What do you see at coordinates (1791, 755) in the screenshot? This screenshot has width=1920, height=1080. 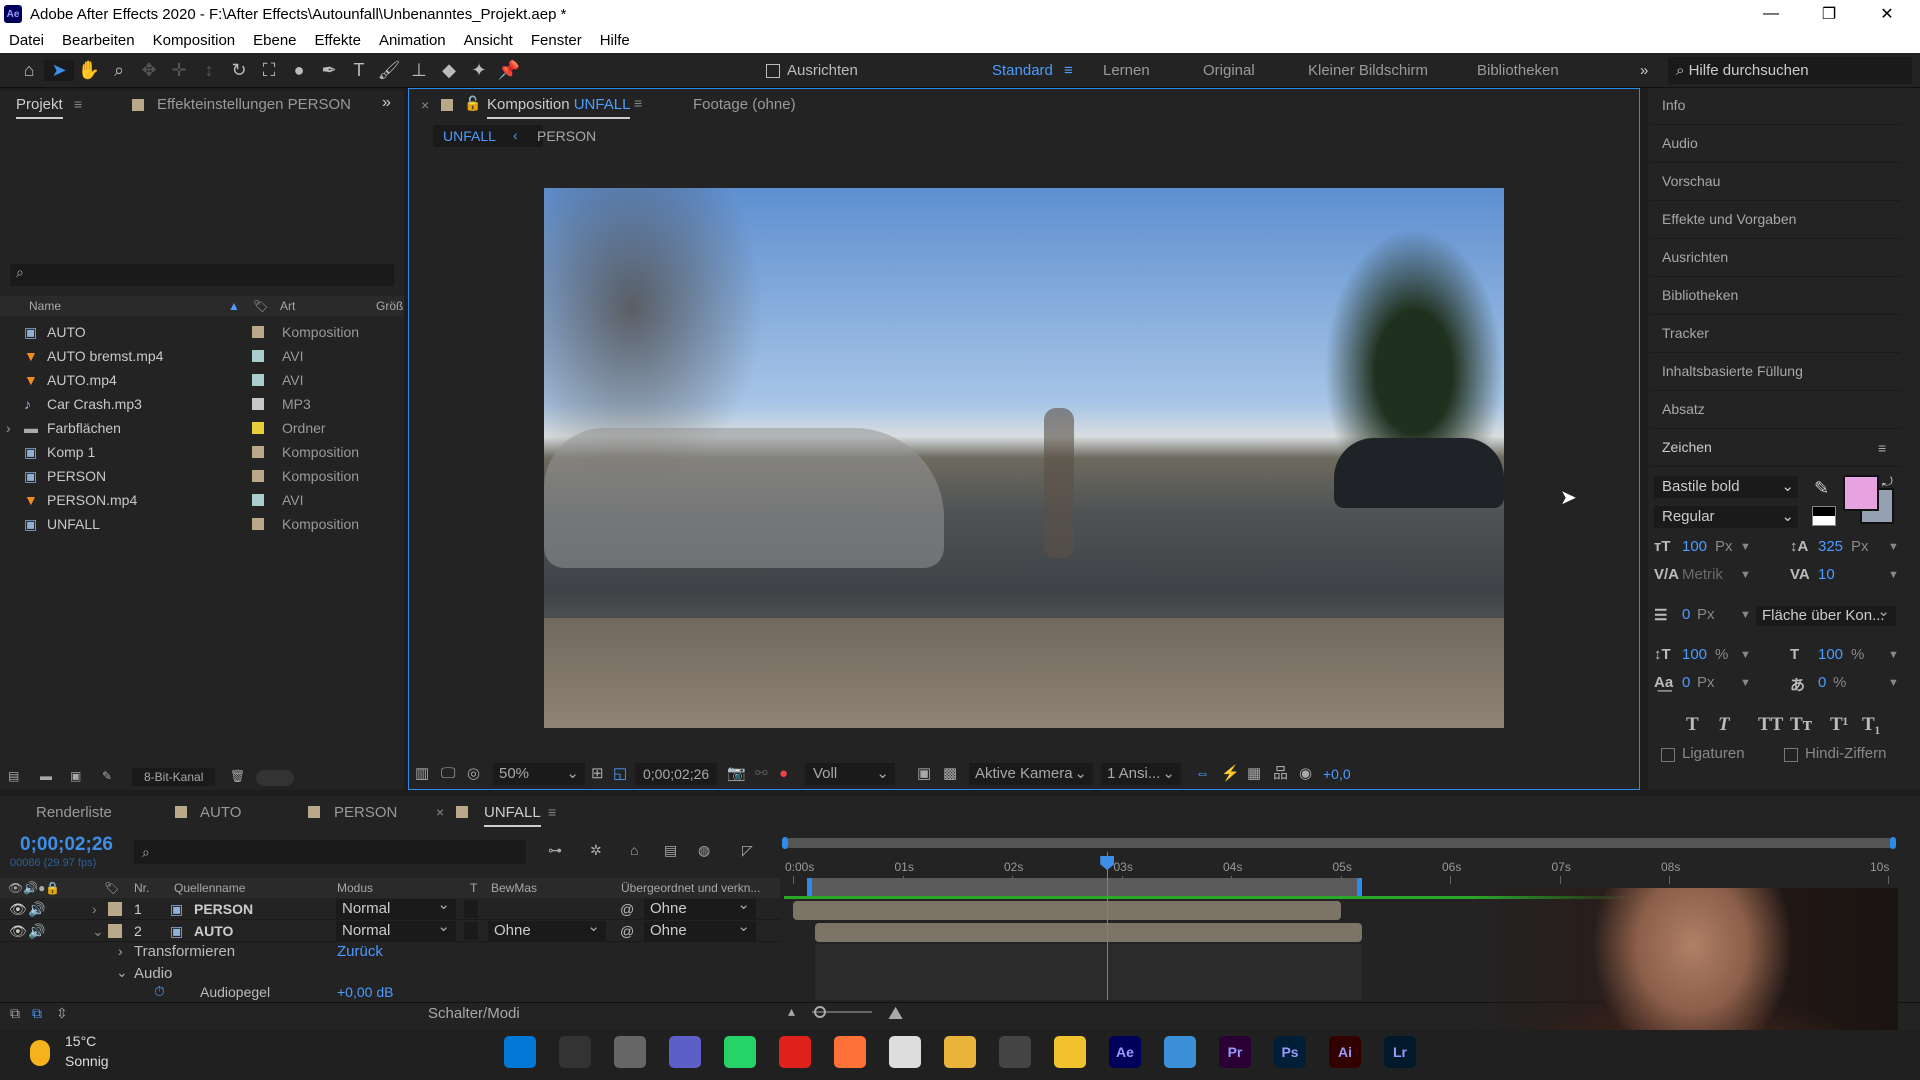 I see `hindi-digits-checkbox` at bounding box center [1791, 755].